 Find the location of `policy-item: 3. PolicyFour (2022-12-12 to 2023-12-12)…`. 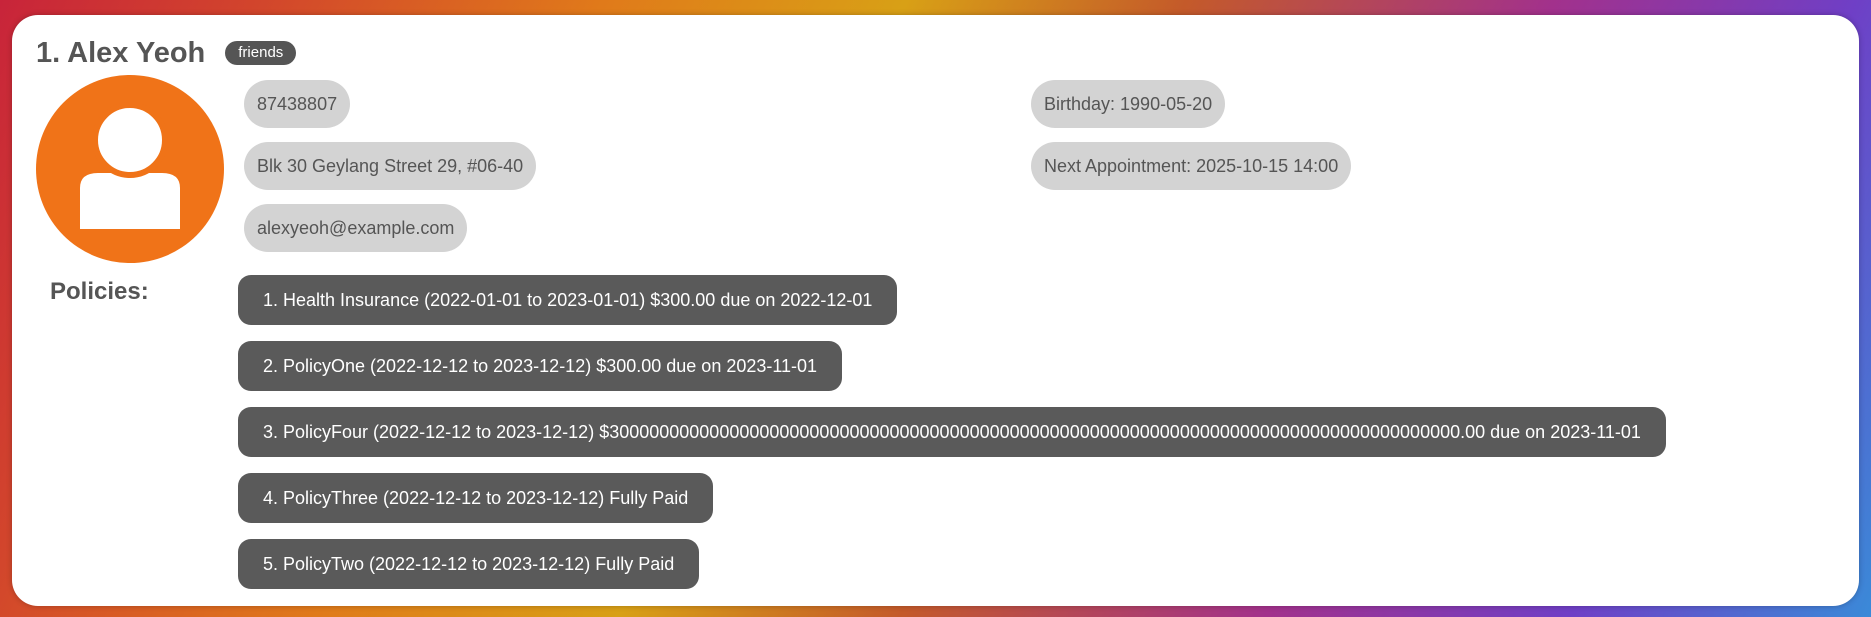

policy-item: 3. PolicyFour (2022-12-12 to 2023-12-12)… is located at coordinates (952, 432).